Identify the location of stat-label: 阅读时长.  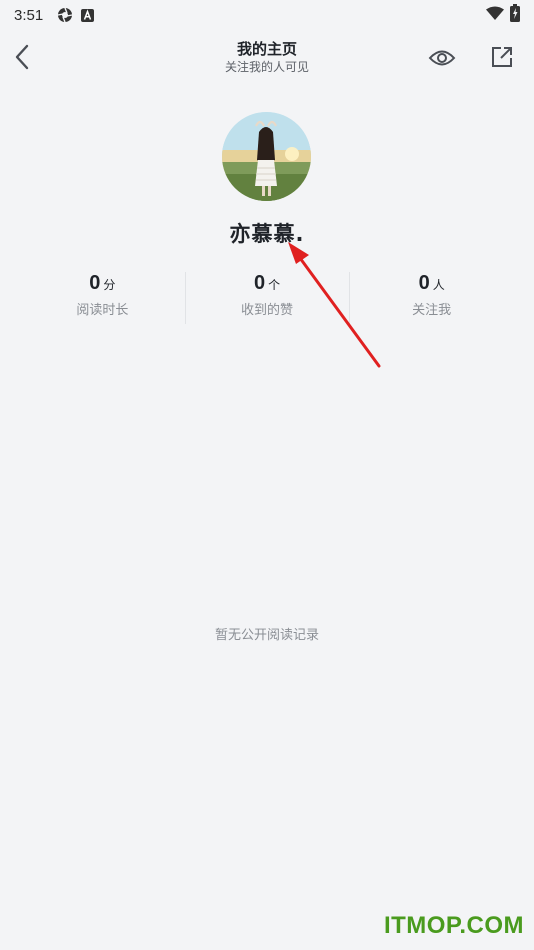
(102, 310).